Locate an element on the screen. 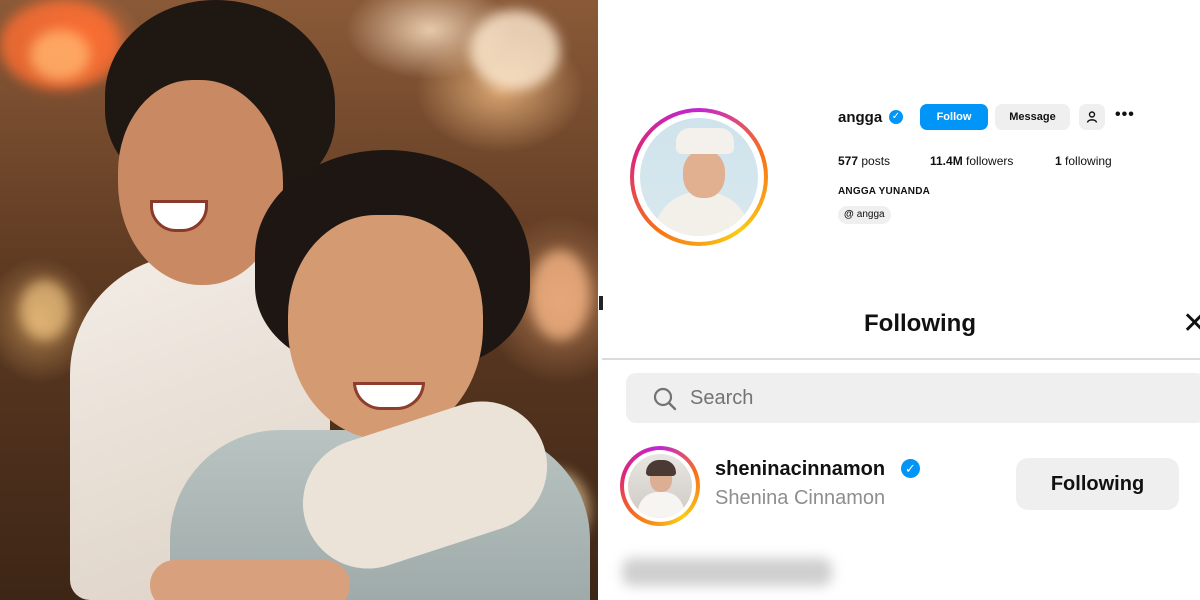 This screenshot has height=600, width=1200. followers-count: 11.4M is located at coordinates (946, 161).